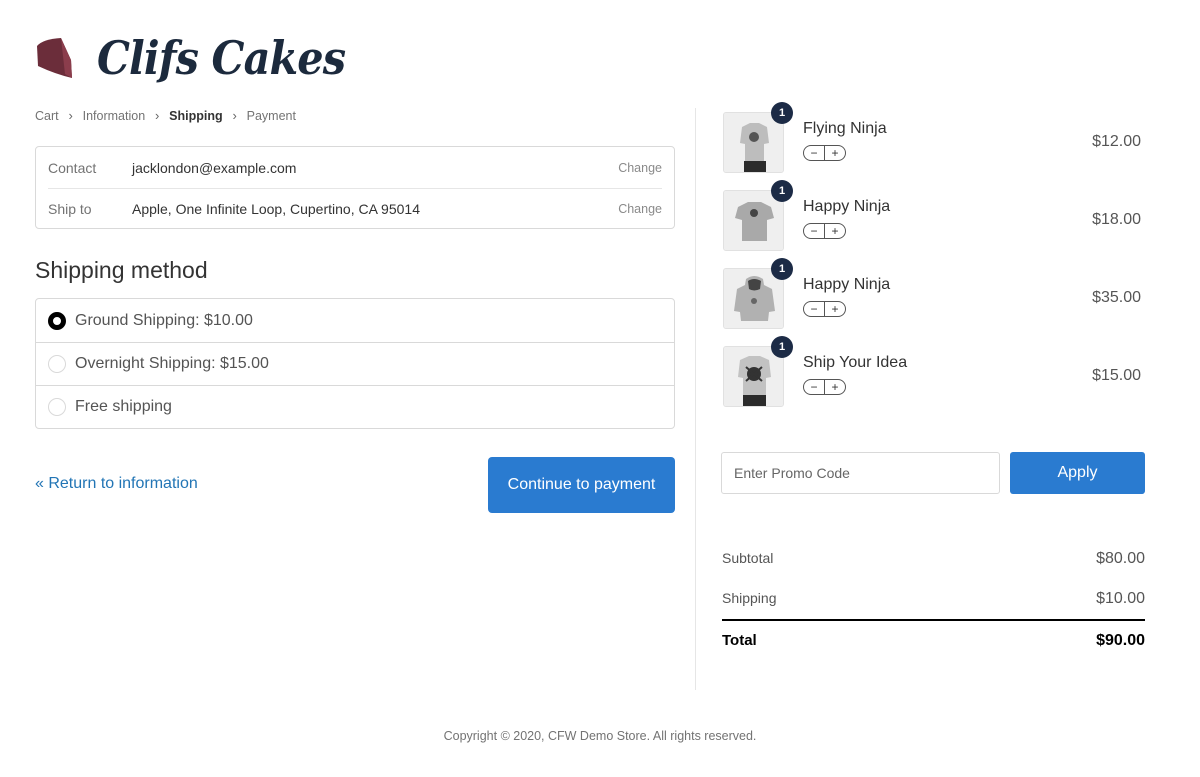 The image size is (1200, 777). Describe the element at coordinates (855, 362) in the screenshot. I see `item-name: Ship Your Idea` at that location.